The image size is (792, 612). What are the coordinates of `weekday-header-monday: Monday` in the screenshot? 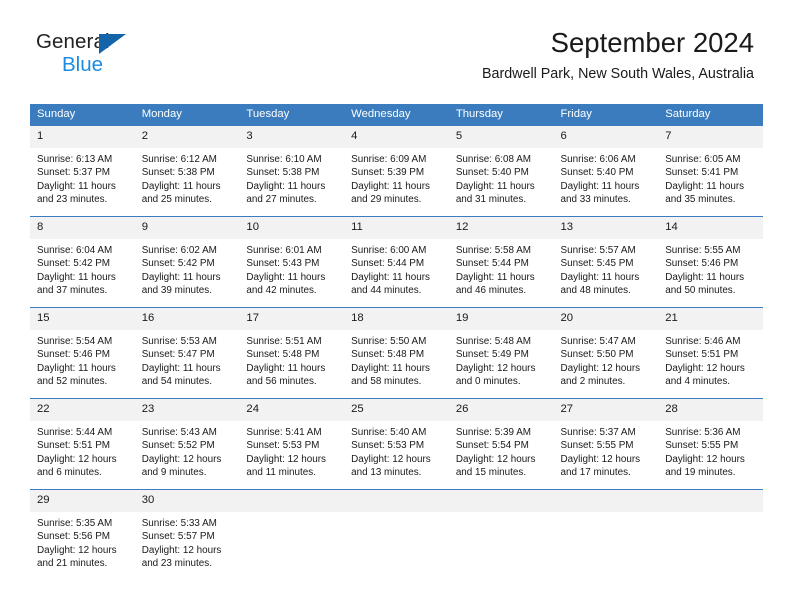 It's located at (187, 115).